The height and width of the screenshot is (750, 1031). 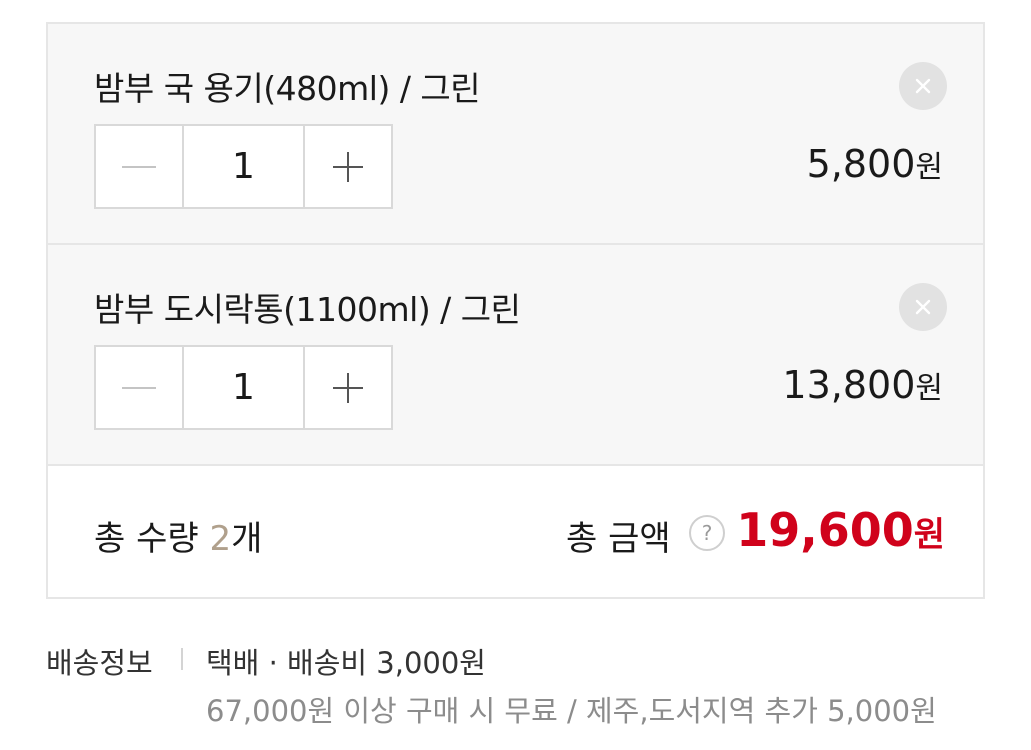 What do you see at coordinates (346, 663) in the screenshot?
I see `shipping-method: 택배 · 배송비 3,000원` at bounding box center [346, 663].